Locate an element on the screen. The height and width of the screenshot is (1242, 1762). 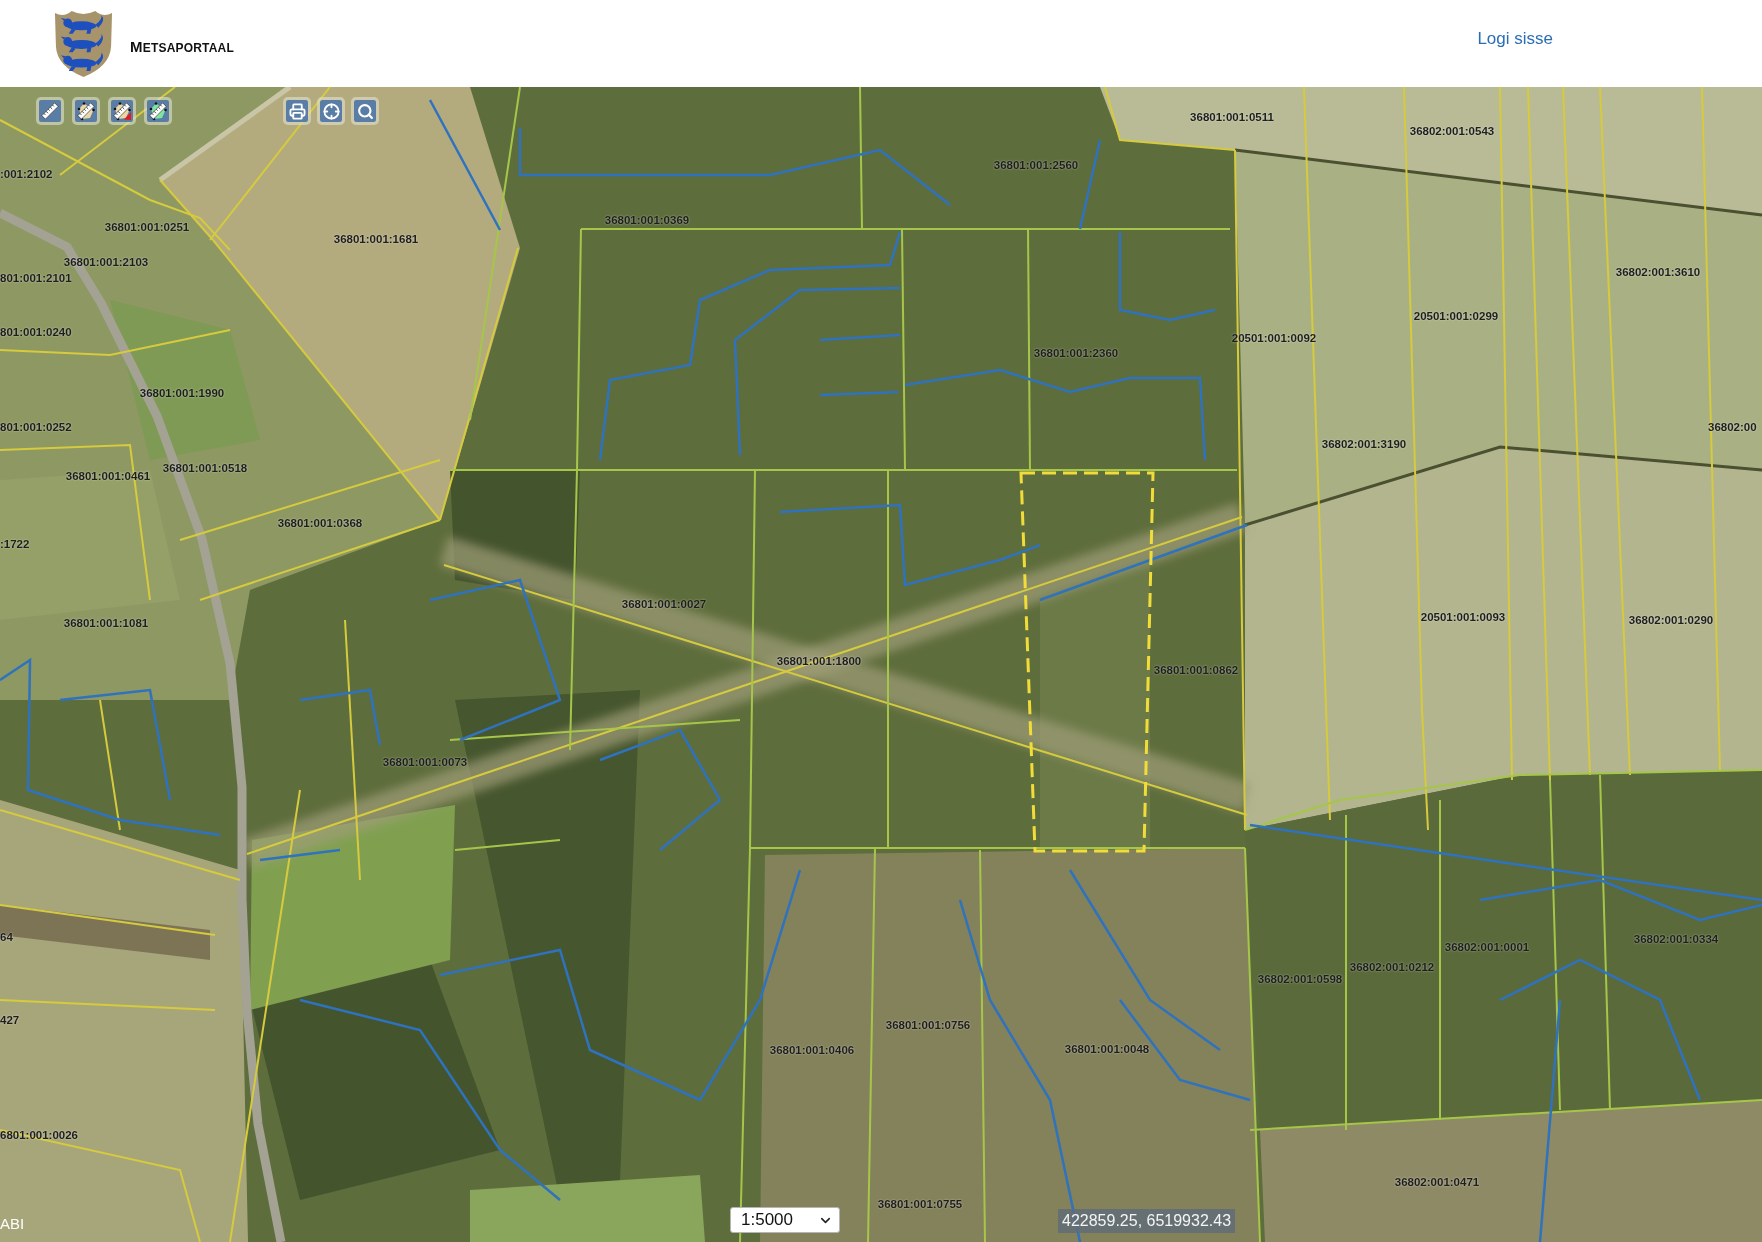
crosshair-icon is located at coordinates (331, 111).